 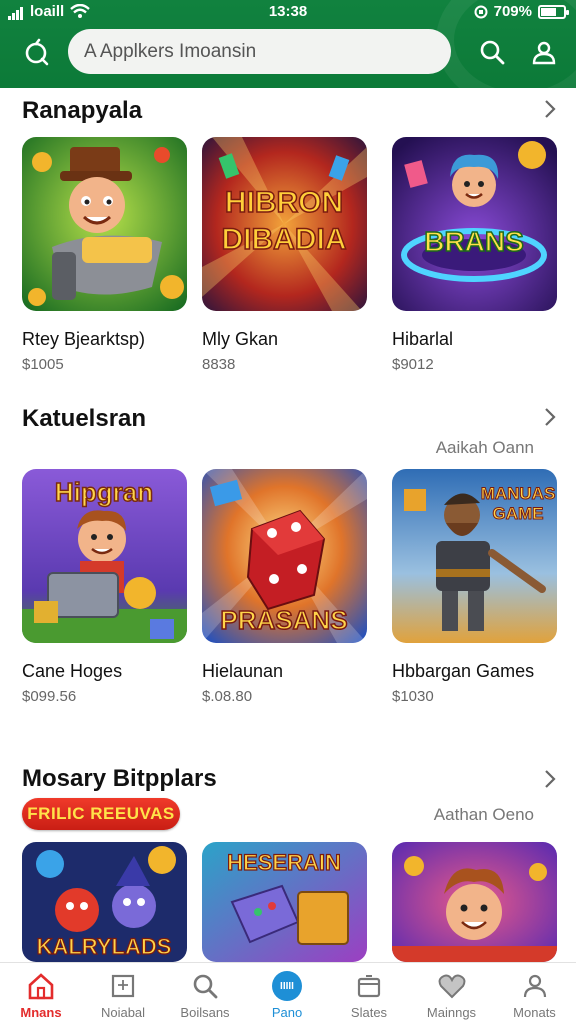 What do you see at coordinates (72, 671) in the screenshot?
I see `game-name: Cane Hoges` at bounding box center [72, 671].